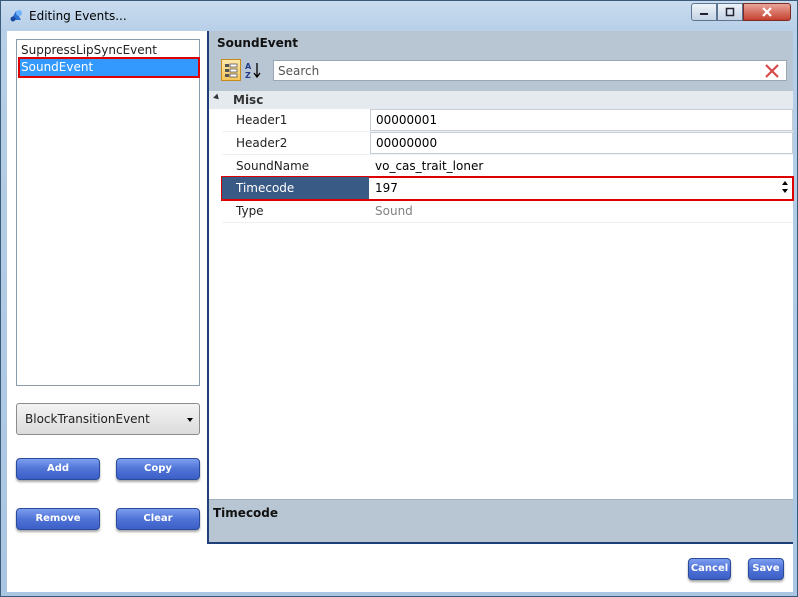  What do you see at coordinates (109, 67) in the screenshot?
I see `list-item-selected: SoundEvent` at bounding box center [109, 67].